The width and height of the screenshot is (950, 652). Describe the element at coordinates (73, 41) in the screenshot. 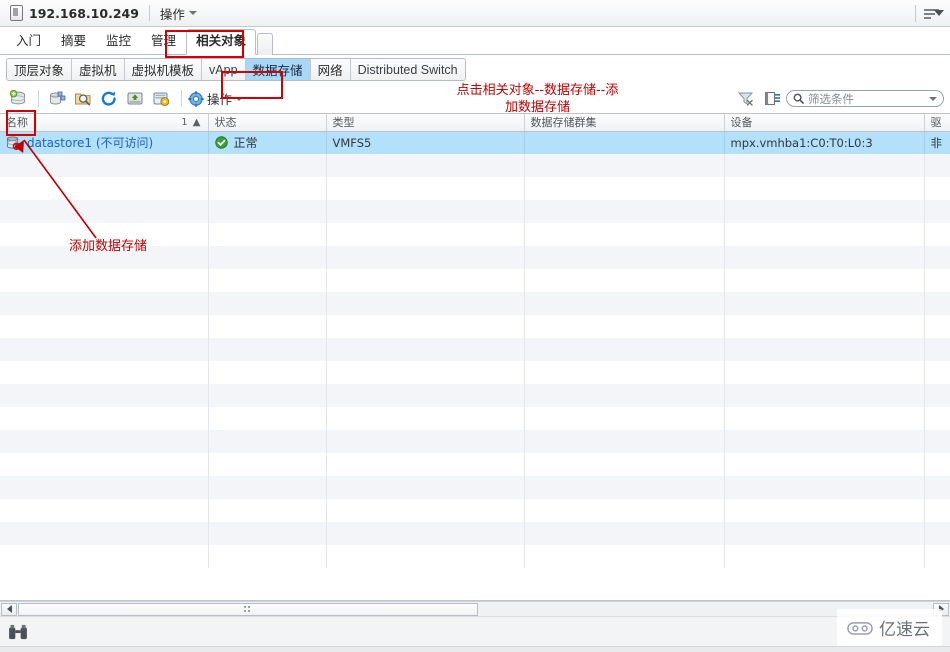

I see `tab-summary: 摘要` at that location.